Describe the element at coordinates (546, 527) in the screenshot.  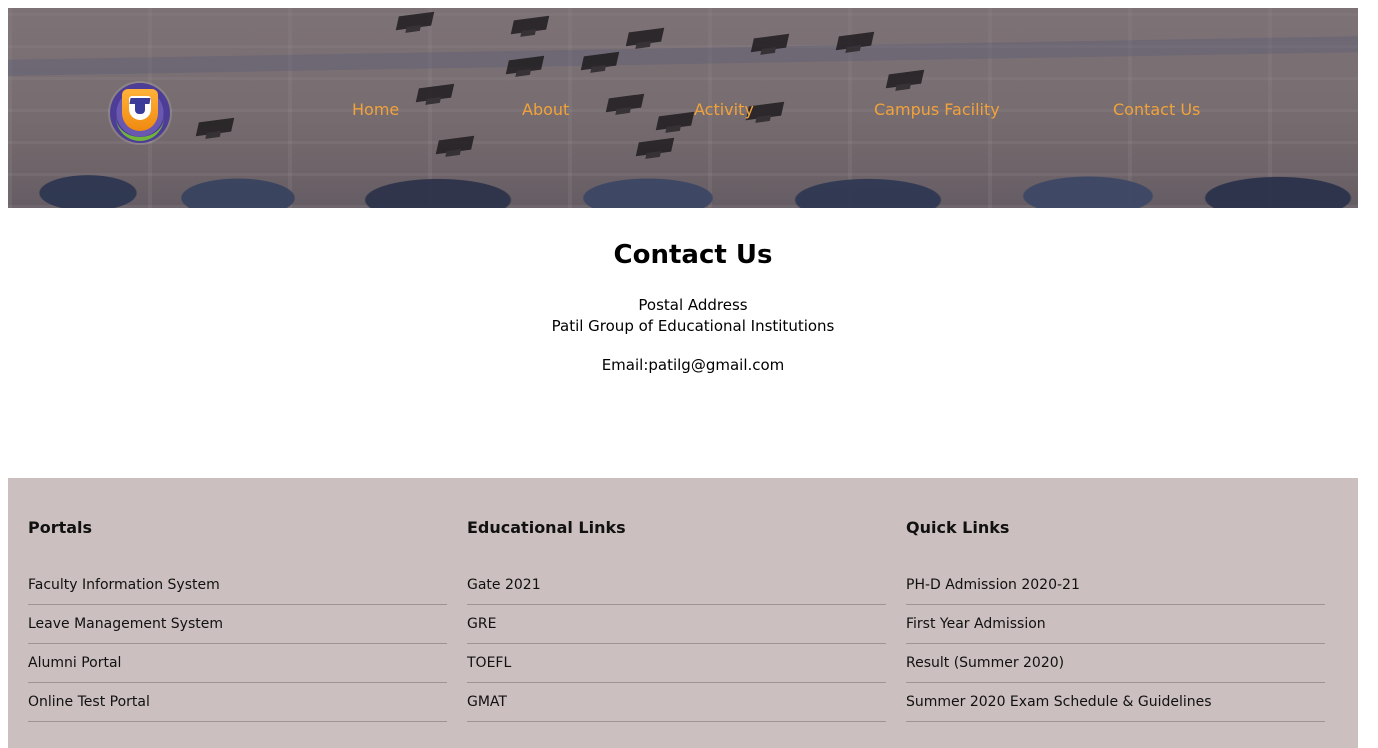
I see `footer-heading: Educational Links` at that location.